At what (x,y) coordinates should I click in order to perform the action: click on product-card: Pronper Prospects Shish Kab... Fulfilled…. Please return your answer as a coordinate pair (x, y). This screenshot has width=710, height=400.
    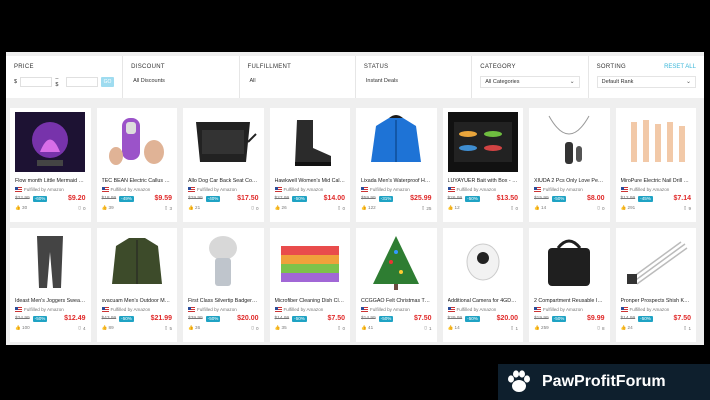
    Looking at the image, I should click on (655, 285).